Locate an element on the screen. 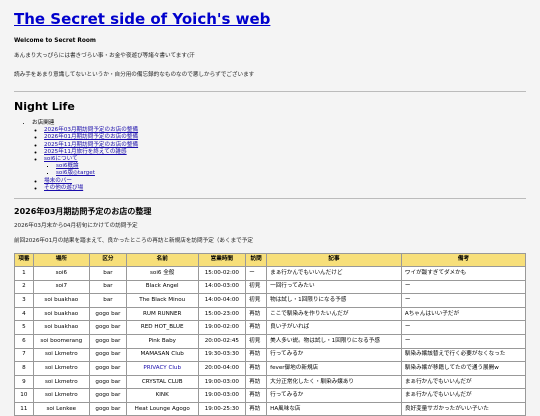 Image resolution: width=540 pixels, height=416 pixels. table-cell: 5 is located at coordinates (24, 327).